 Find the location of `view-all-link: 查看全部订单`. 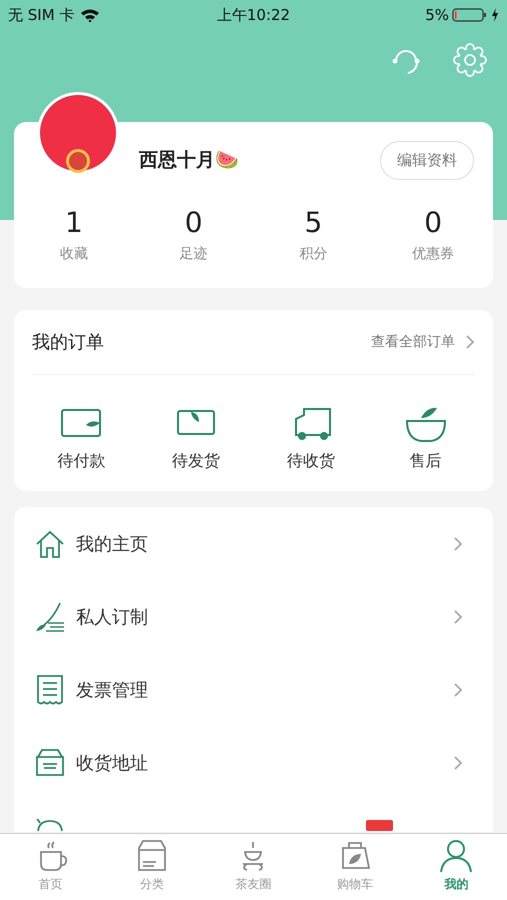

view-all-link: 查看全部订单 is located at coordinates (413, 342).